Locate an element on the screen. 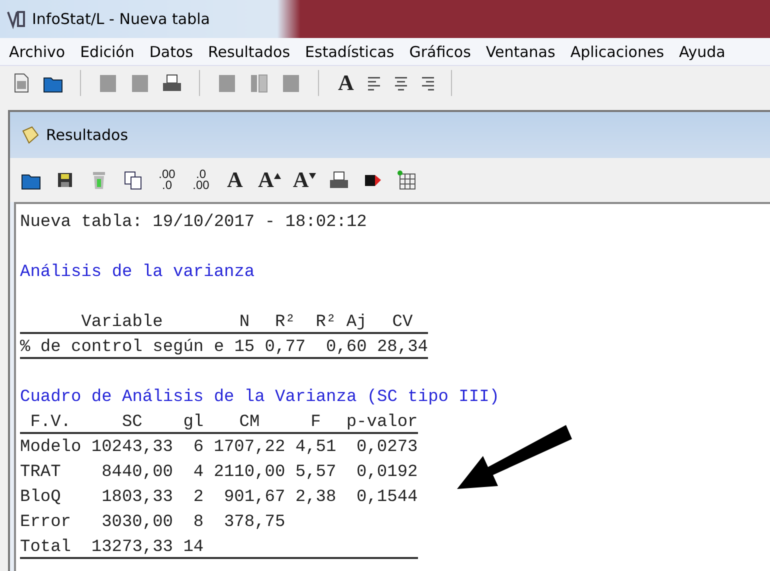 The width and height of the screenshot is (770, 571). table-cell-text: Total is located at coordinates (46, 548).